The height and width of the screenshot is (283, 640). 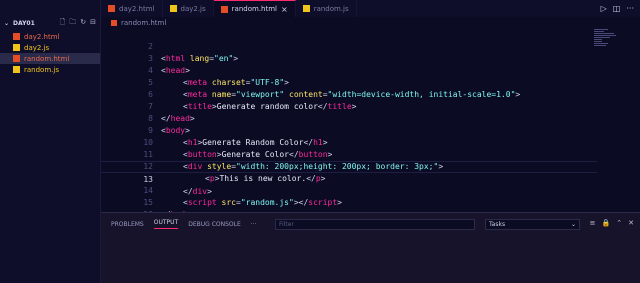 What do you see at coordinates (593, 223) in the screenshot?
I see `clear-output-icon: ≡` at bounding box center [593, 223].